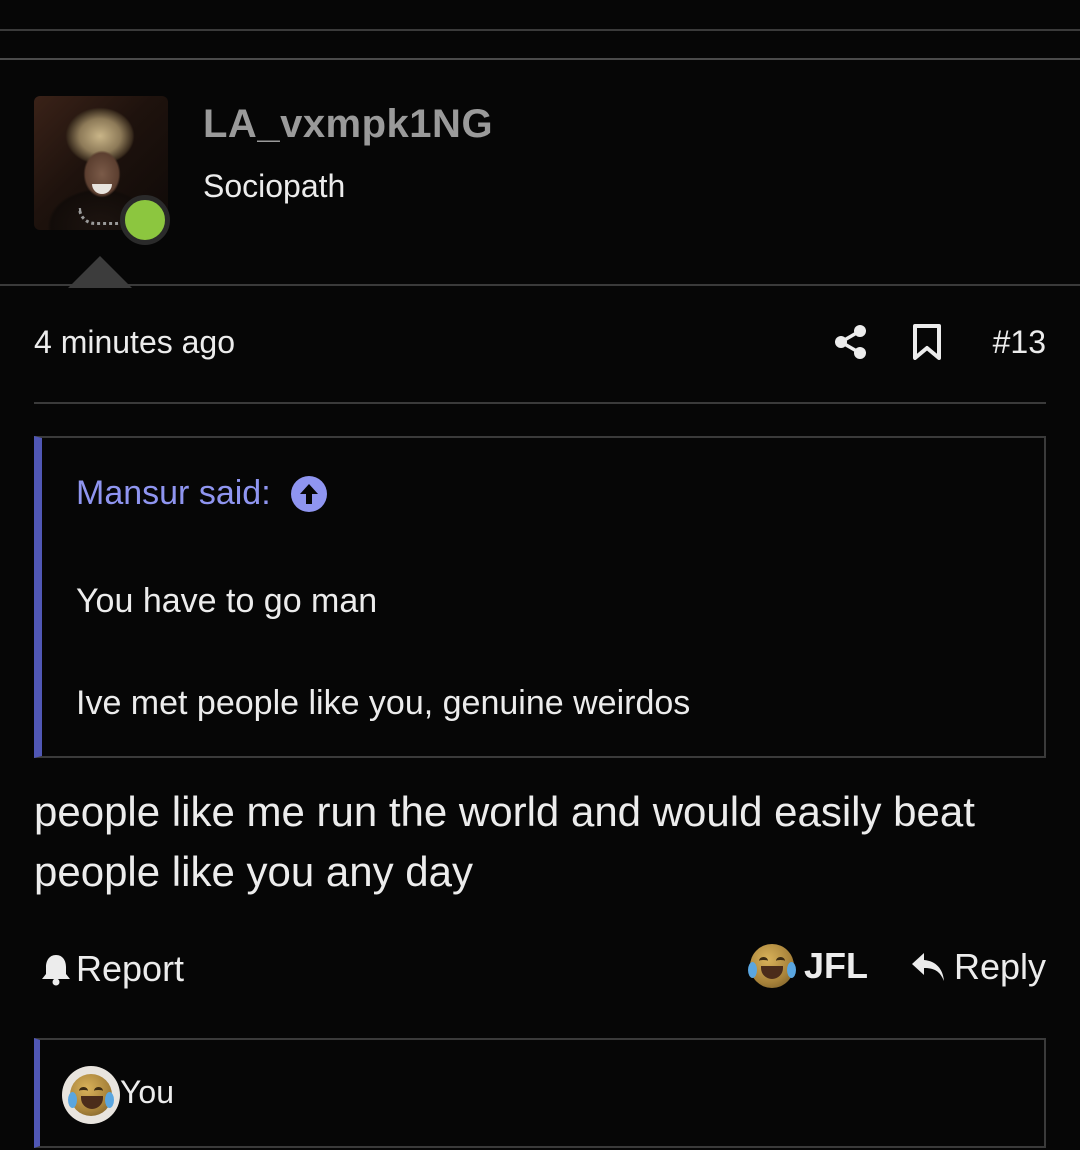 The height and width of the screenshot is (1150, 1080). Describe the element at coordinates (851, 342) in the screenshot. I see `share-icon` at that location.